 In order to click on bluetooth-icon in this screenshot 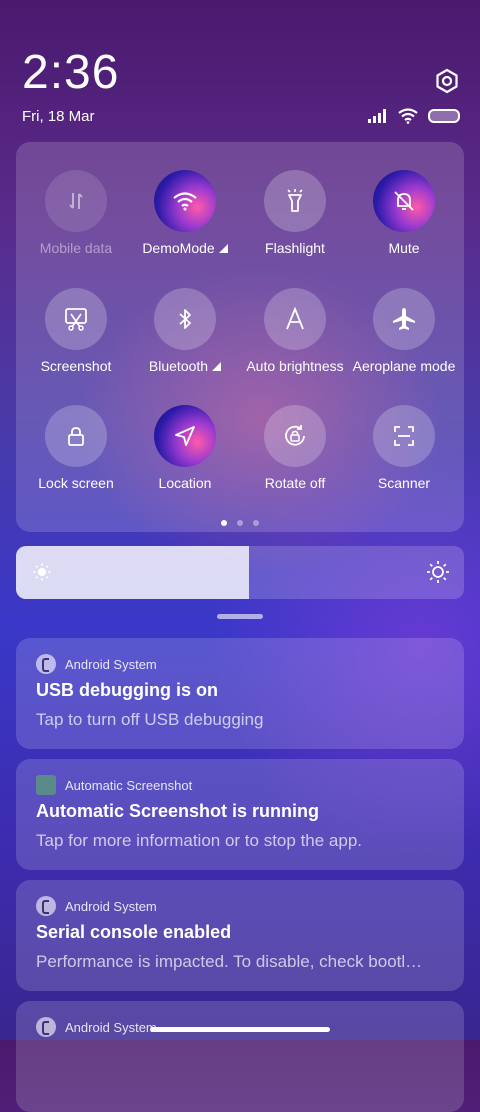, I will do `click(185, 319)`.